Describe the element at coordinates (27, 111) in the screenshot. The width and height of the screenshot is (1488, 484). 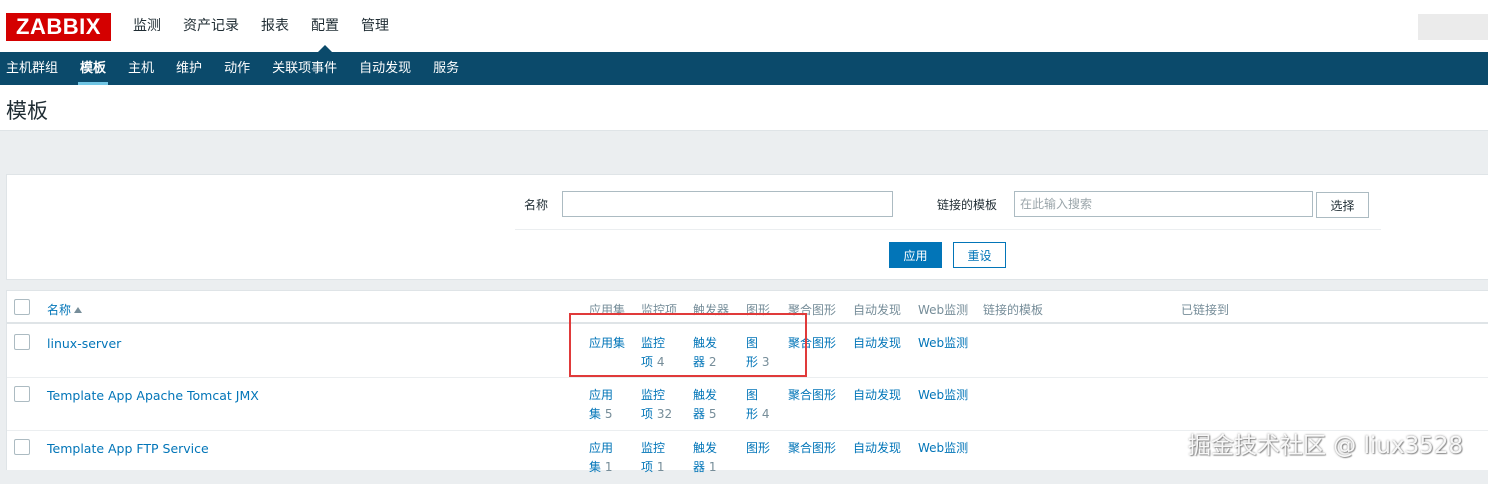
I see `page-title: 模板` at that location.